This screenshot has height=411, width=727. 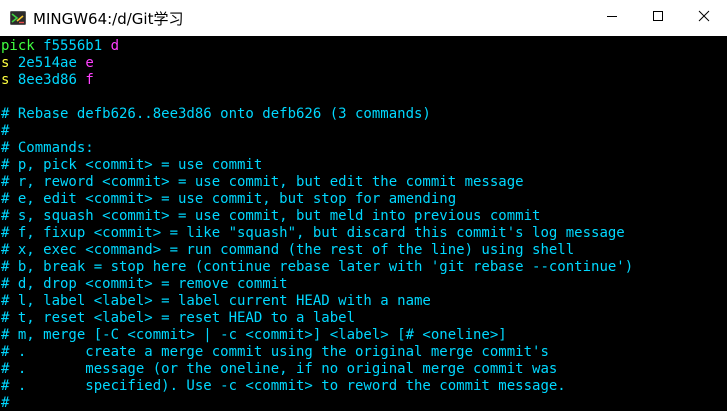 I want to click on close-icon, so click(x=704, y=18).